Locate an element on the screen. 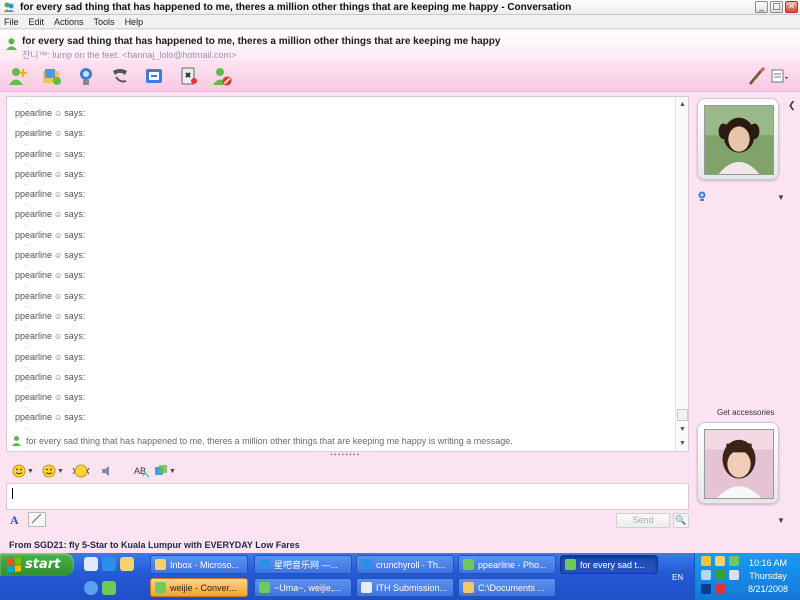  start-label: start is located at coordinates (43, 564).